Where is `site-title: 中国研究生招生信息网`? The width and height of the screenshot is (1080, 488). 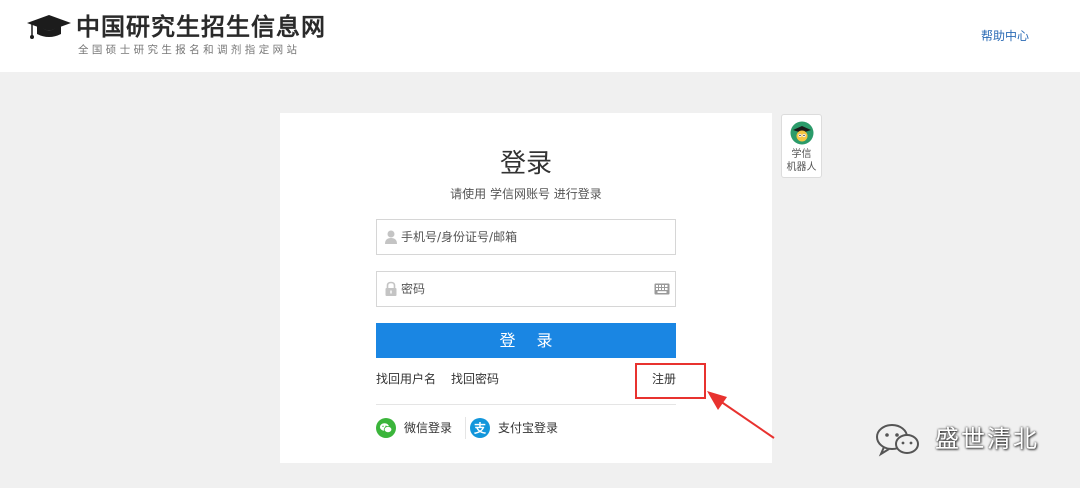
site-title: 中国研究生招生信息网 is located at coordinates (201, 26).